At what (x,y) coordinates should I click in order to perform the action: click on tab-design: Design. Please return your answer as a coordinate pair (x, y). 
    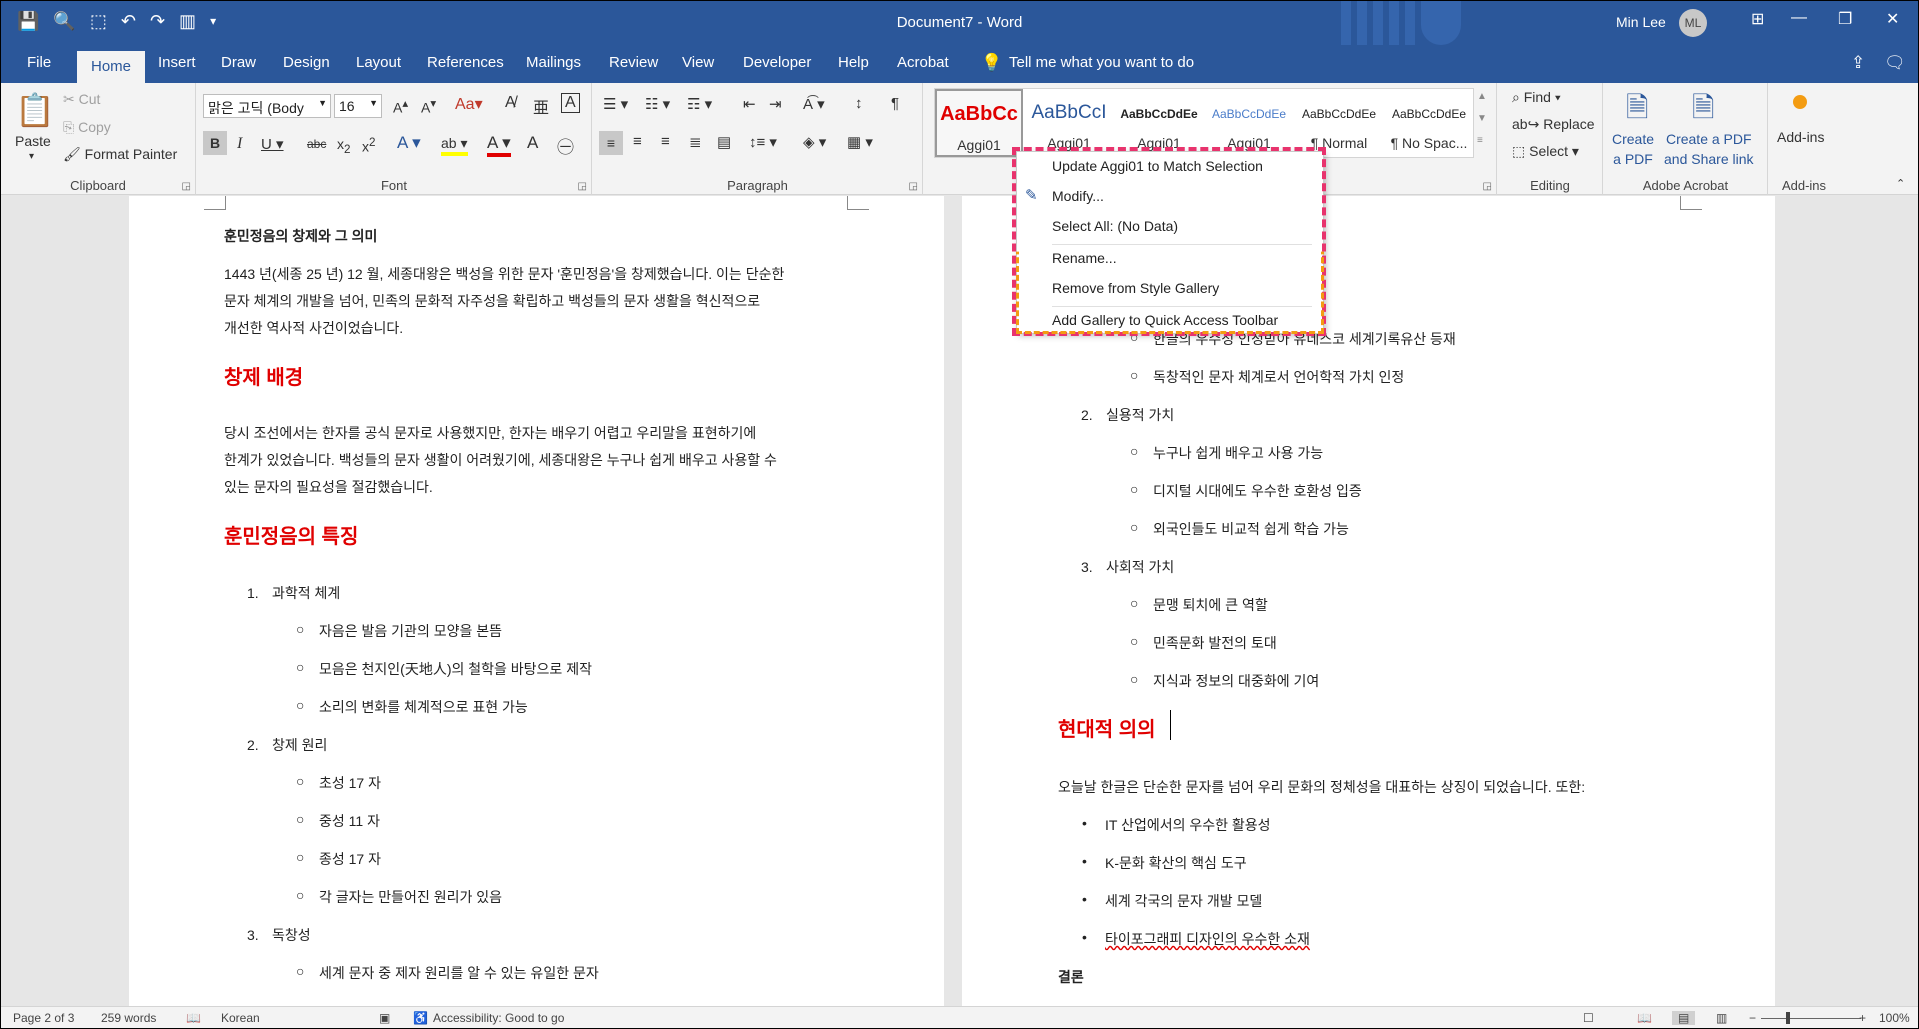
    Looking at the image, I should click on (306, 62).